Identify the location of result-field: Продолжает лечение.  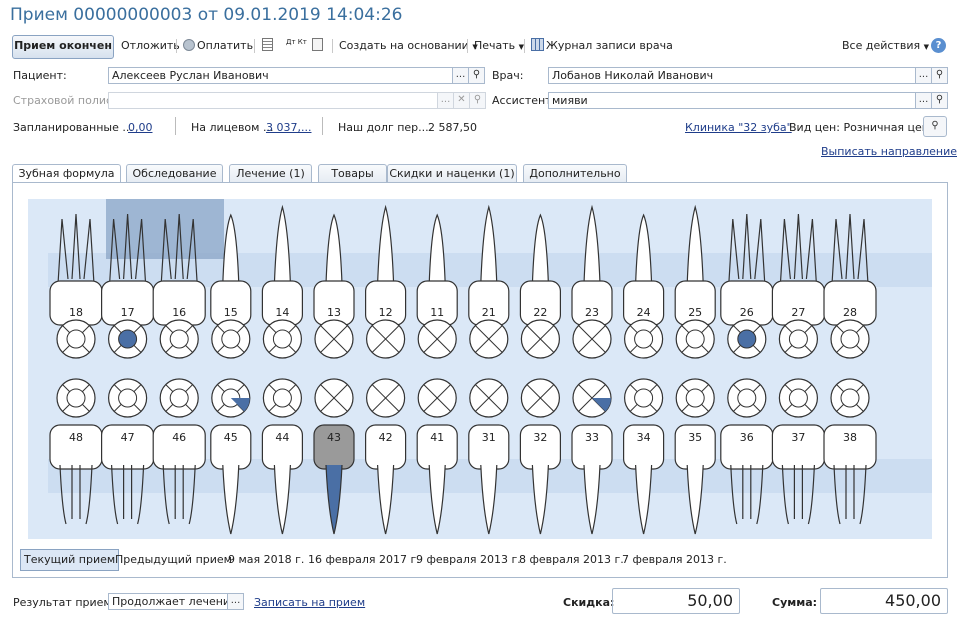
(168, 601).